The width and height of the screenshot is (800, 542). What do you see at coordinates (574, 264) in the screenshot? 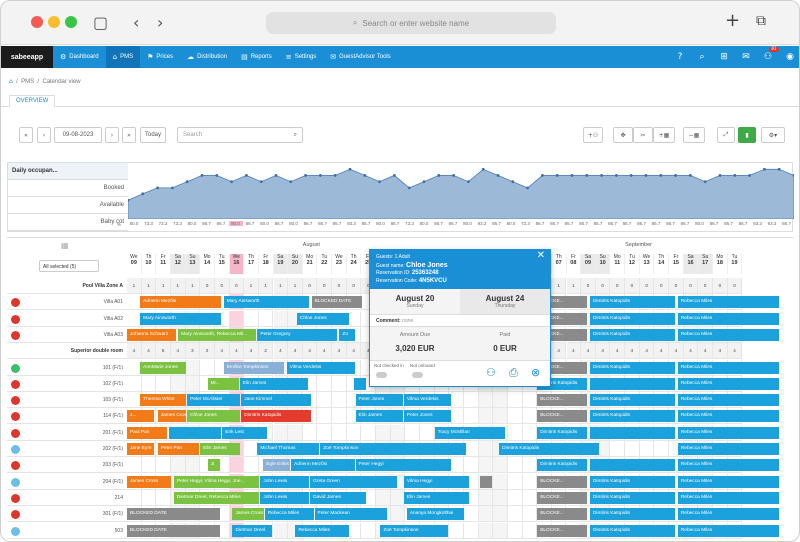
I see `day-header: Fr 08` at bounding box center [574, 264].